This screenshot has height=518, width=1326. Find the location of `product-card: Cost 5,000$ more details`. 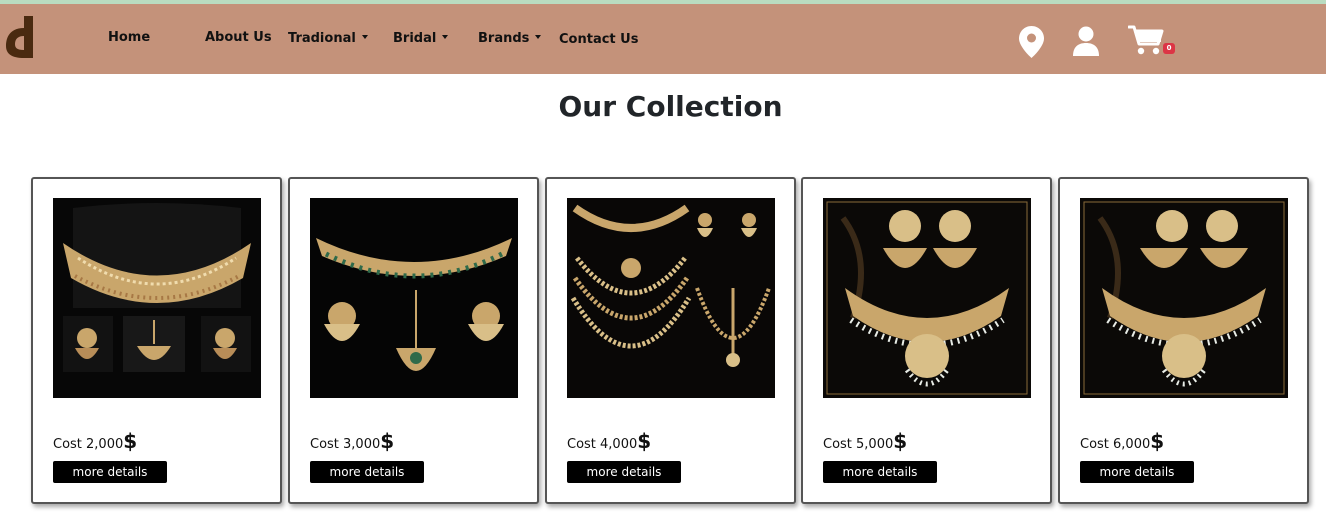

product-card: Cost 5,000$ more details is located at coordinates (926, 340).